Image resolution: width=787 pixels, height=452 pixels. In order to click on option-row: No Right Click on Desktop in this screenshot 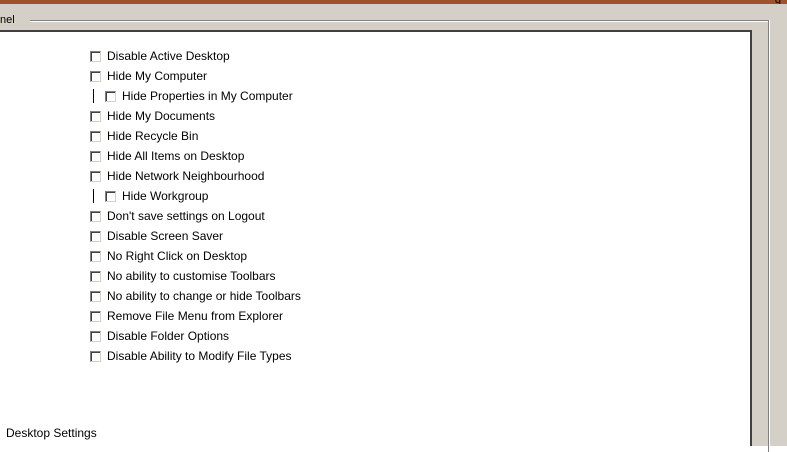, I will do `click(195, 256)`.